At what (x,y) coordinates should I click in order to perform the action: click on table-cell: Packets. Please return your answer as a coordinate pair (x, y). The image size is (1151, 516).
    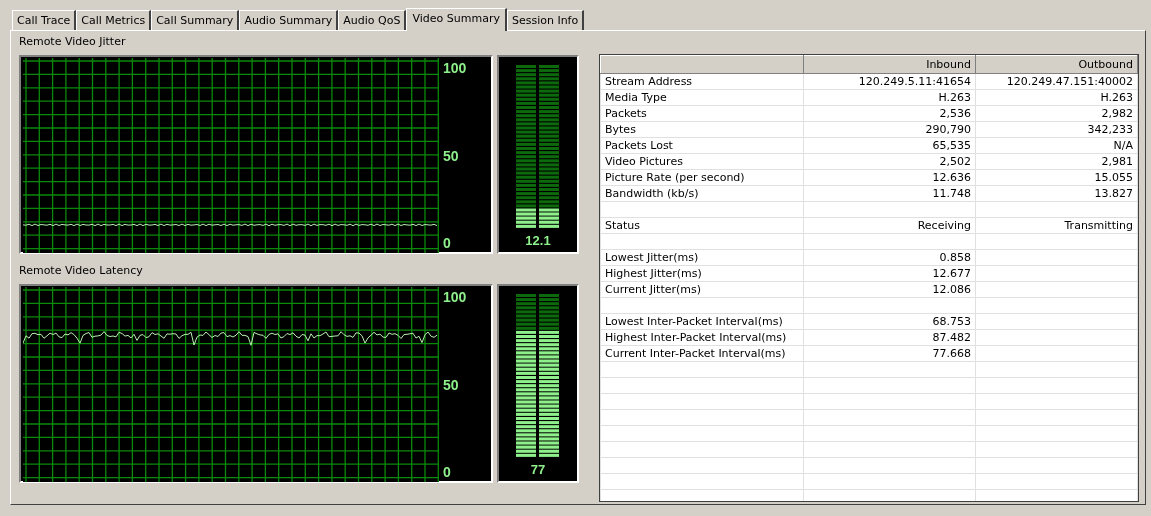
    Looking at the image, I should click on (702, 113).